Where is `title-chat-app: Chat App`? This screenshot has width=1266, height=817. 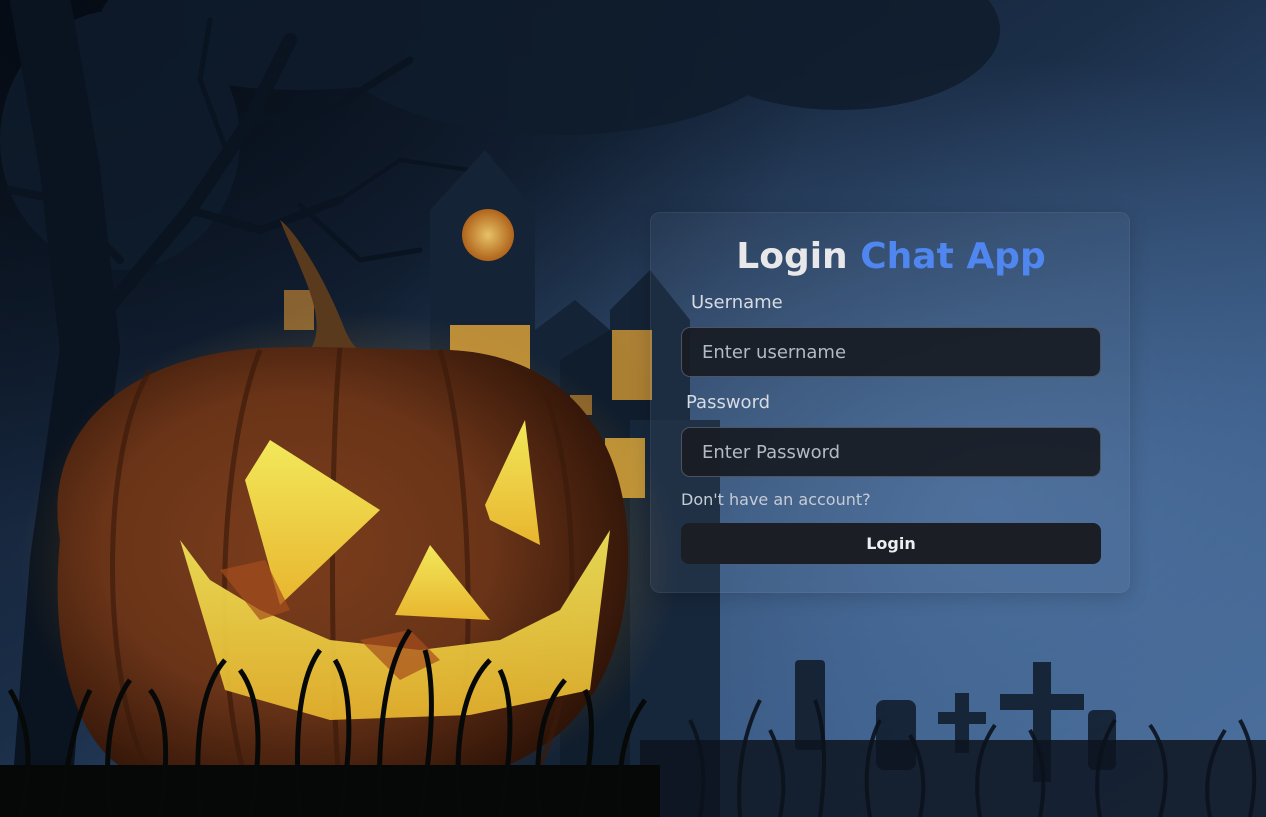 title-chat-app: Chat App is located at coordinates (953, 256).